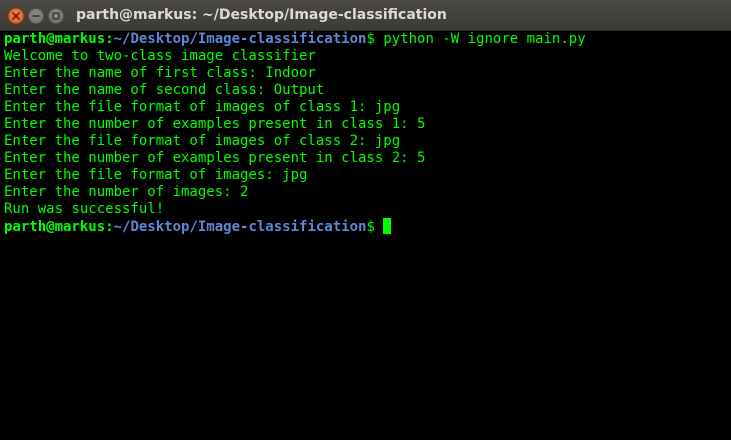 Image resolution: width=731 pixels, height=440 pixels. I want to click on output-line: Enter the name of first class: Indoor, so click(160, 73).